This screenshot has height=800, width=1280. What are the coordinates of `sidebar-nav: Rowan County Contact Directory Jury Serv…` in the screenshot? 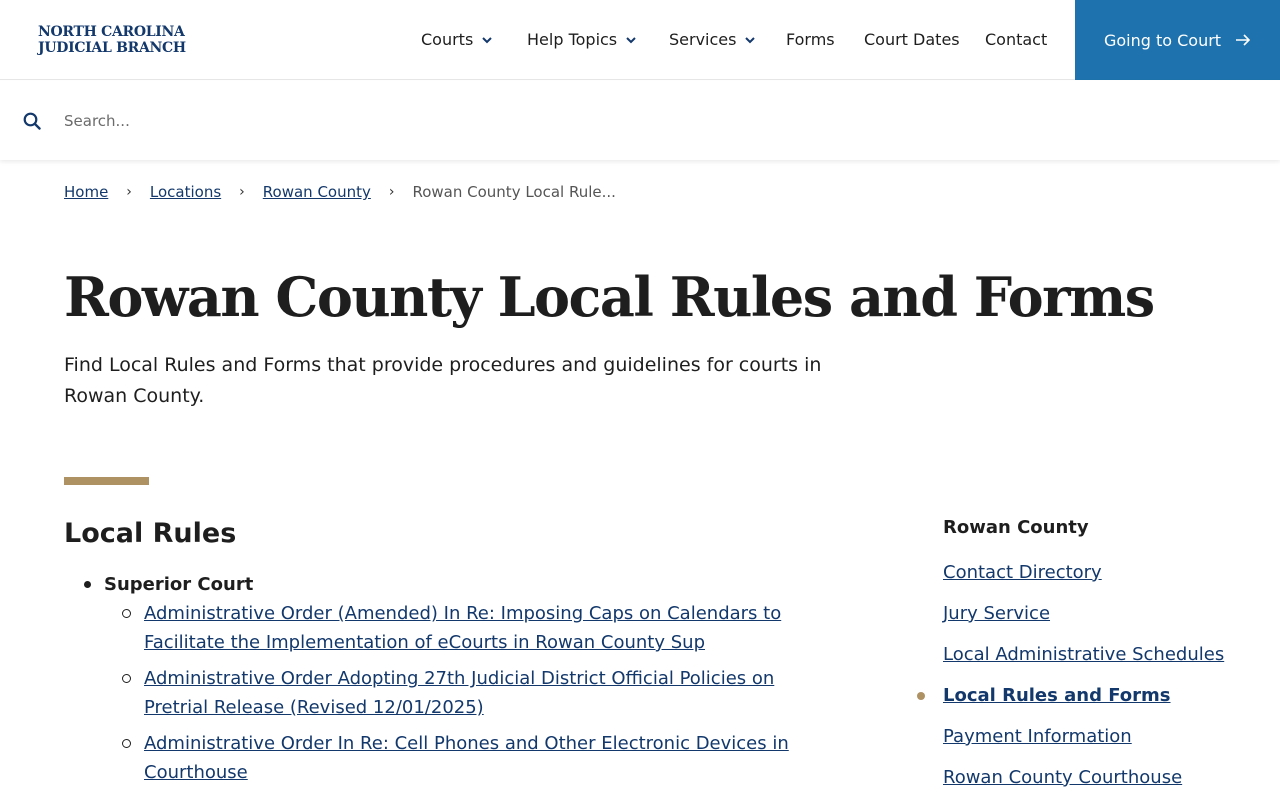 It's located at (1080, 657).